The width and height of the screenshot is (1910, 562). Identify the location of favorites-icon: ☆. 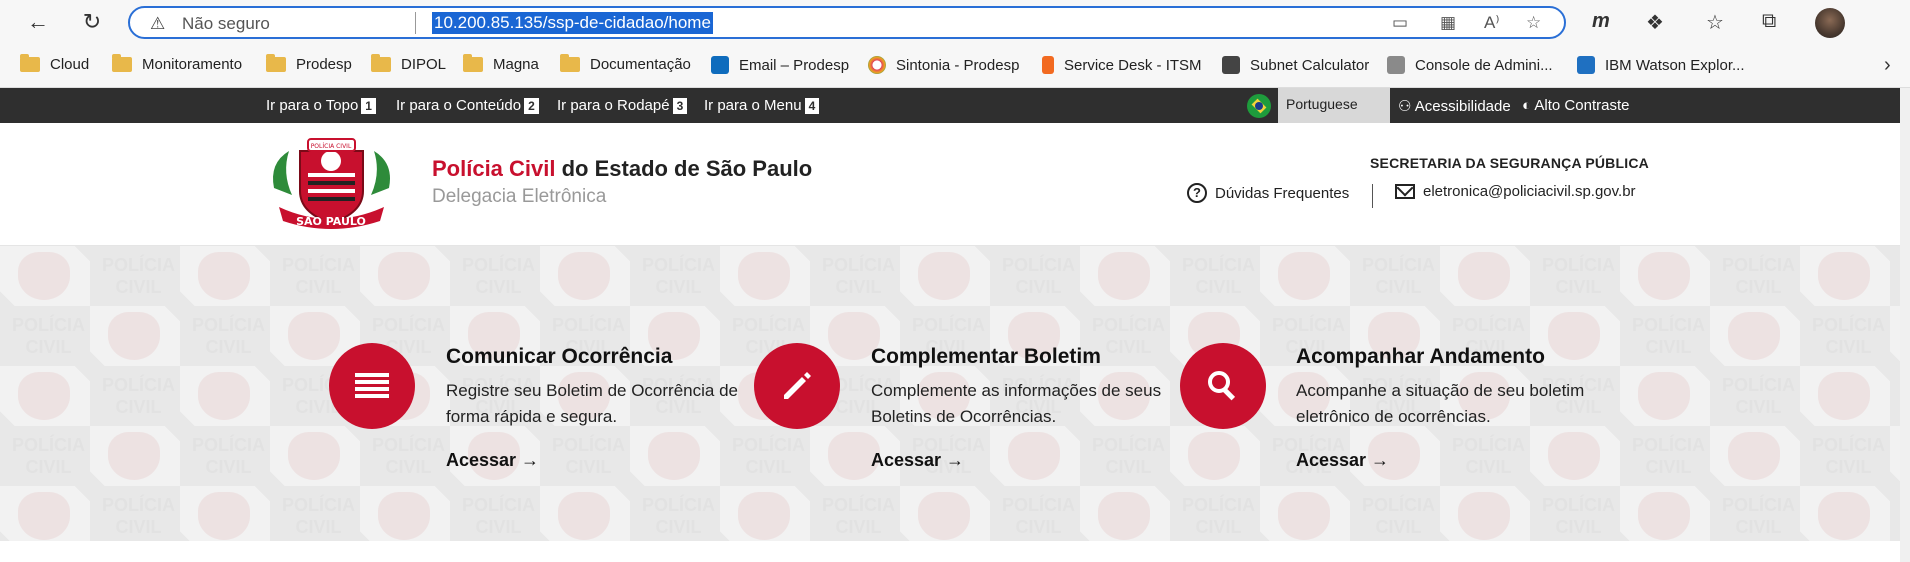
(1715, 22).